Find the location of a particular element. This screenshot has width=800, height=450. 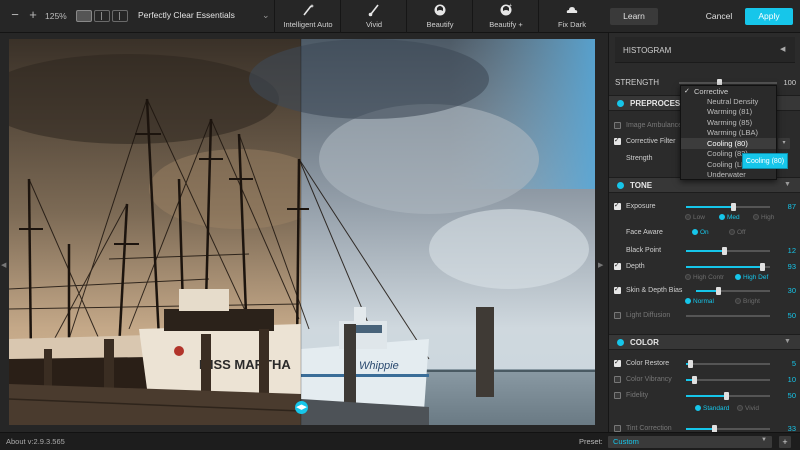

chevron-down-icon: ⌄ is located at coordinates (266, 15).